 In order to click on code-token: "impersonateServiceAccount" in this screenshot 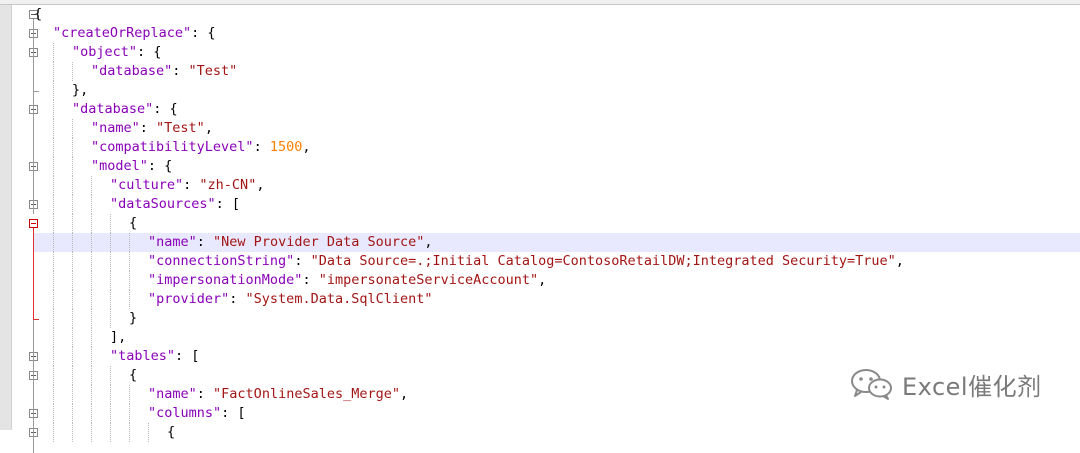, I will do `click(428, 280)`.